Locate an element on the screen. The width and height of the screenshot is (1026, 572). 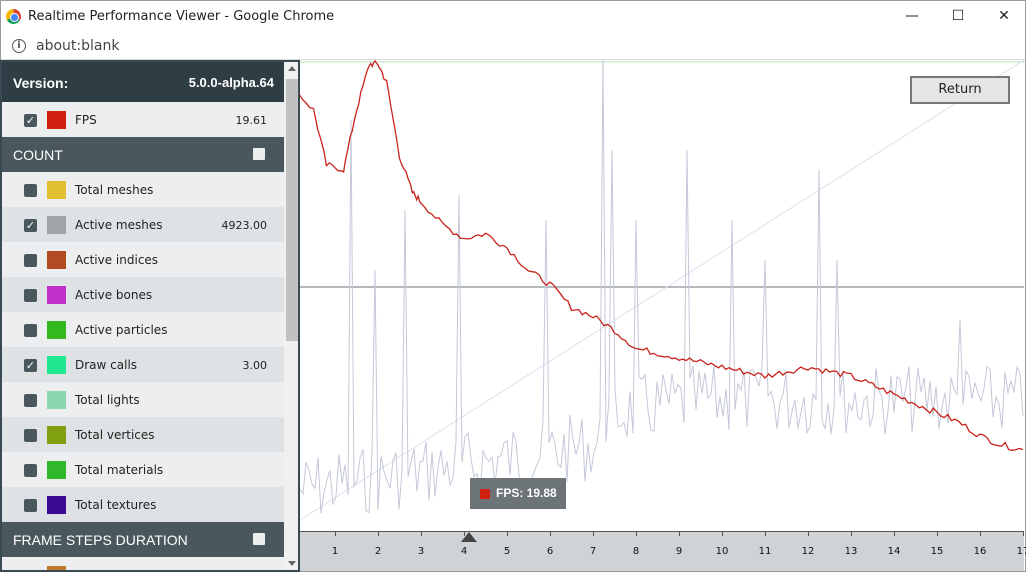
url-text: about:blank is located at coordinates (77, 46).